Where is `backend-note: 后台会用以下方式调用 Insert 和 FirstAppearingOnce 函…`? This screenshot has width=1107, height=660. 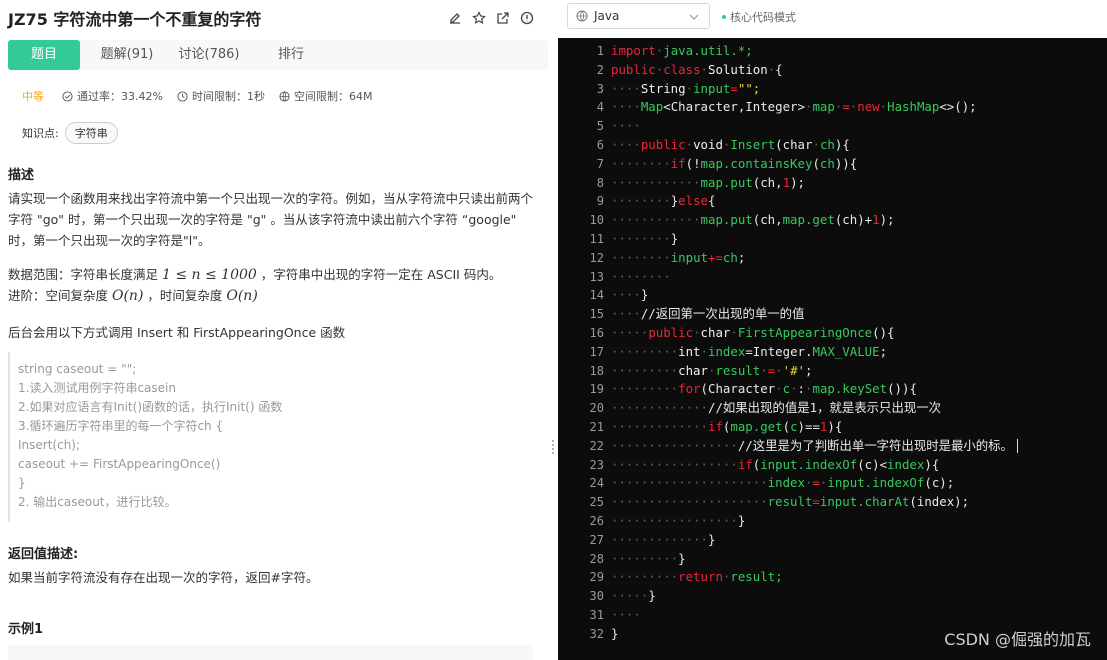
backend-note: 后台会用以下方式调用 Insert 和 FirstAppearingOnce 函… is located at coordinates (177, 332).